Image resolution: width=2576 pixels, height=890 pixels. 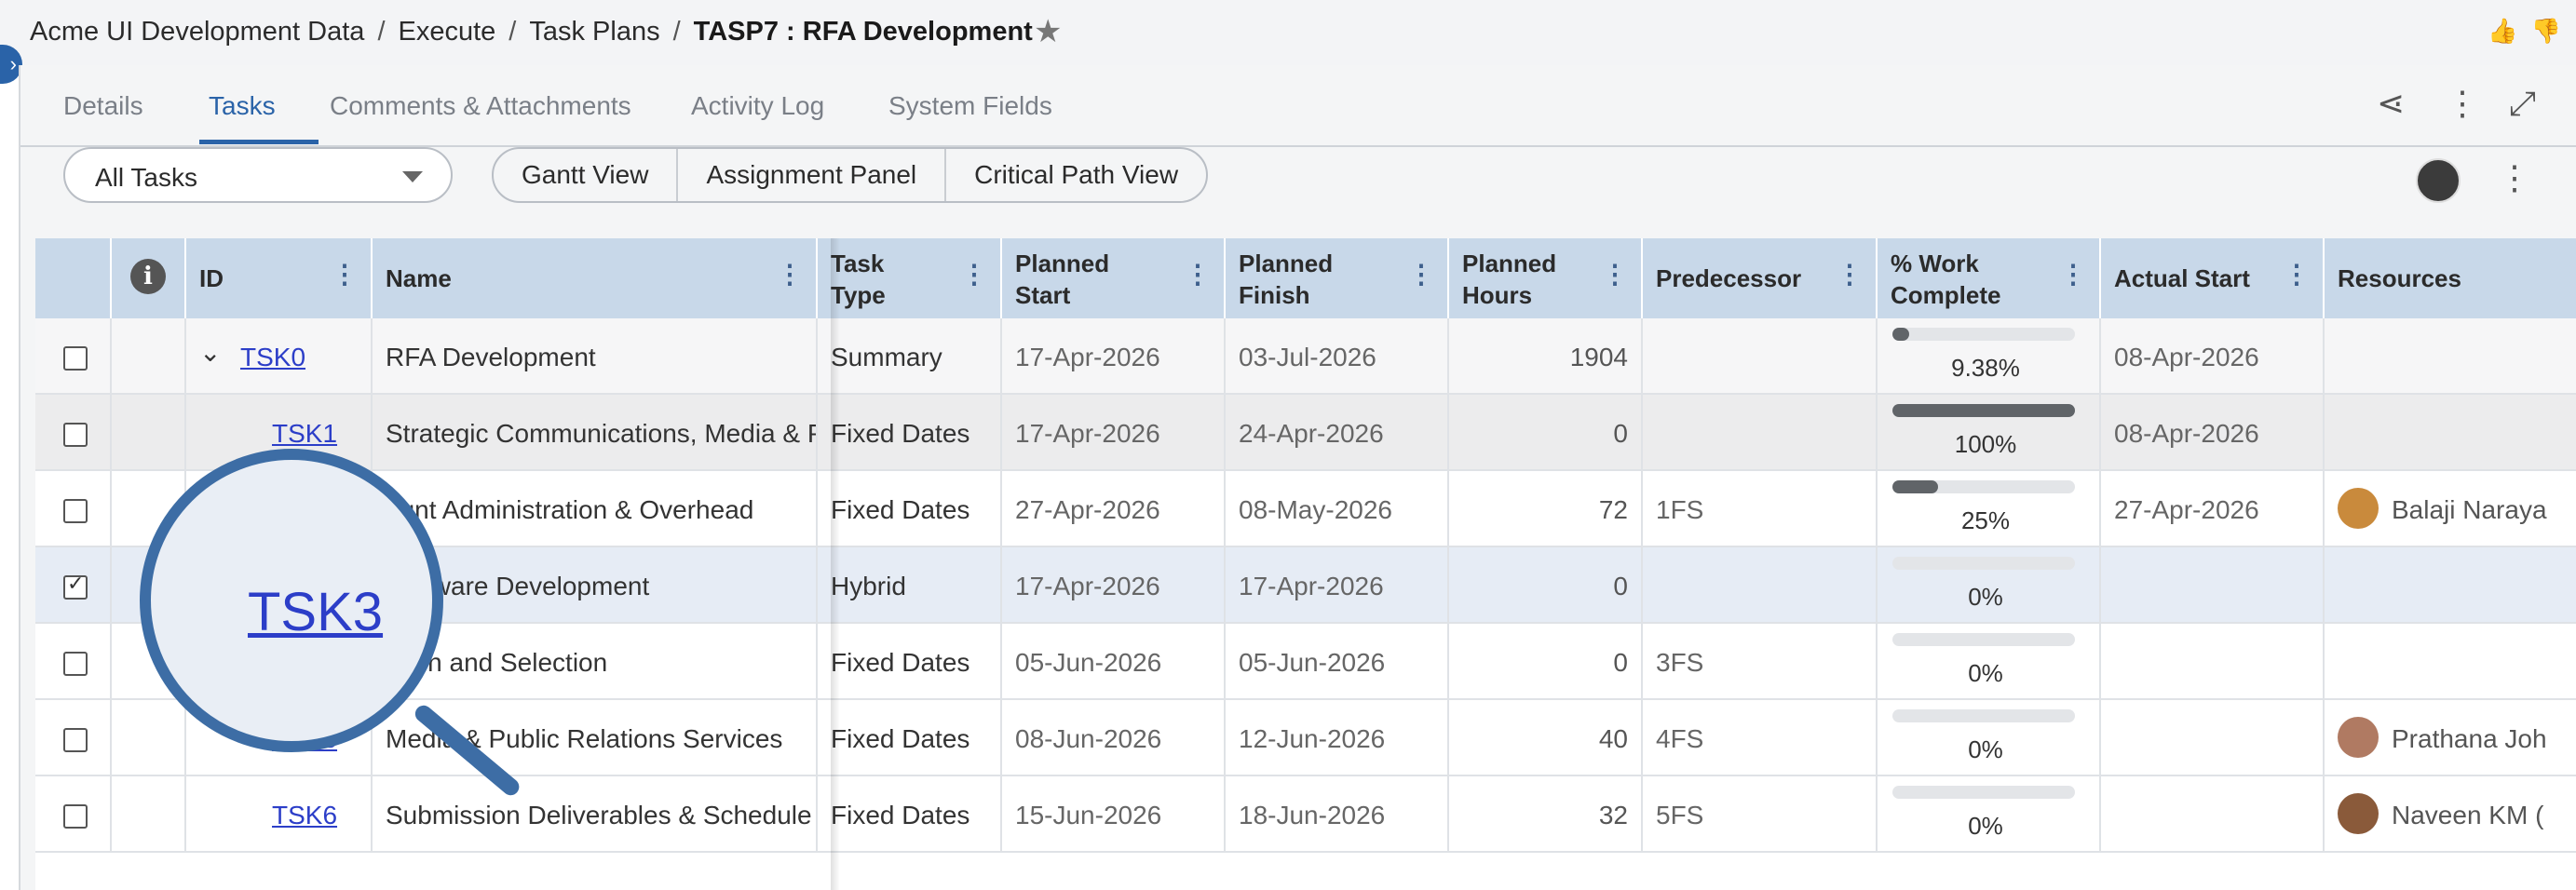 I want to click on work-complete-cell: 0%, so click(x=1989, y=738).